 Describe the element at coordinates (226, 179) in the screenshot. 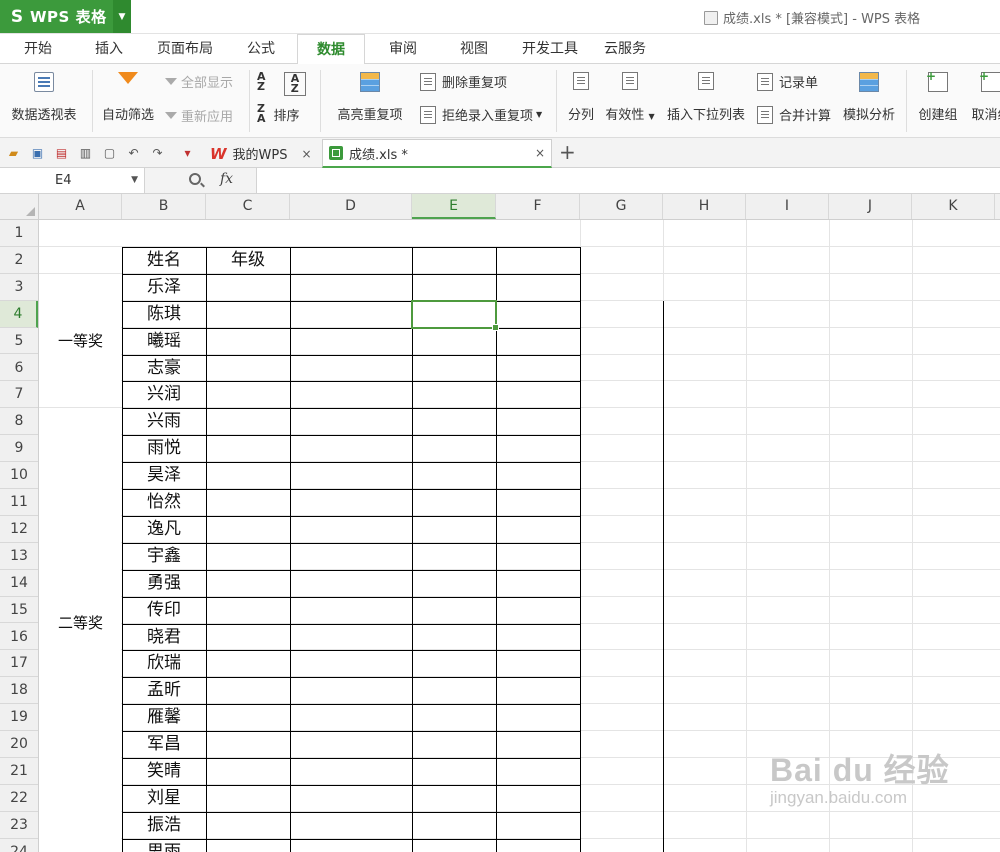

I see `insert-function-fx-icon: fx` at that location.